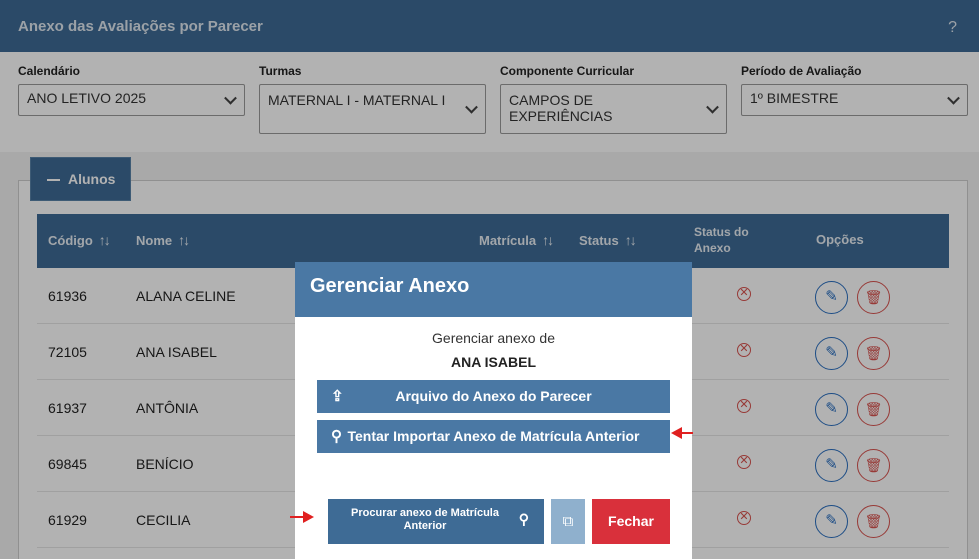 The height and width of the screenshot is (559, 979). I want to click on external-link-icon: ⧉, so click(568, 521).